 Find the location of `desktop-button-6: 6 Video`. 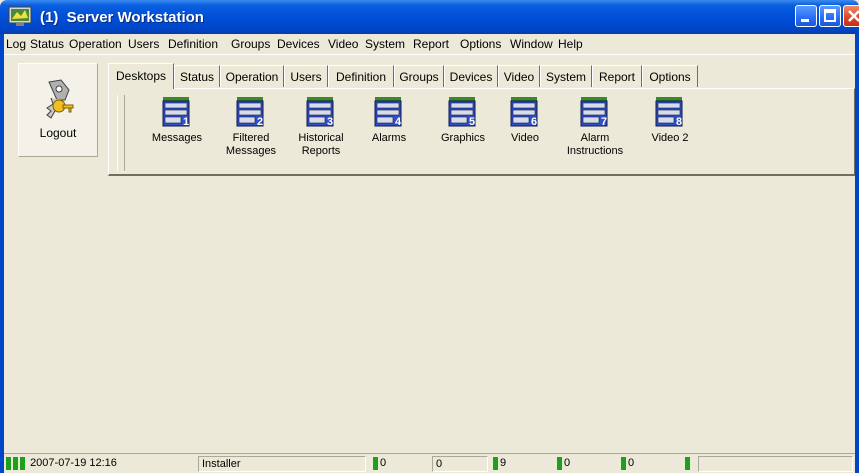

desktop-button-6: 6 Video is located at coordinates (525, 136).